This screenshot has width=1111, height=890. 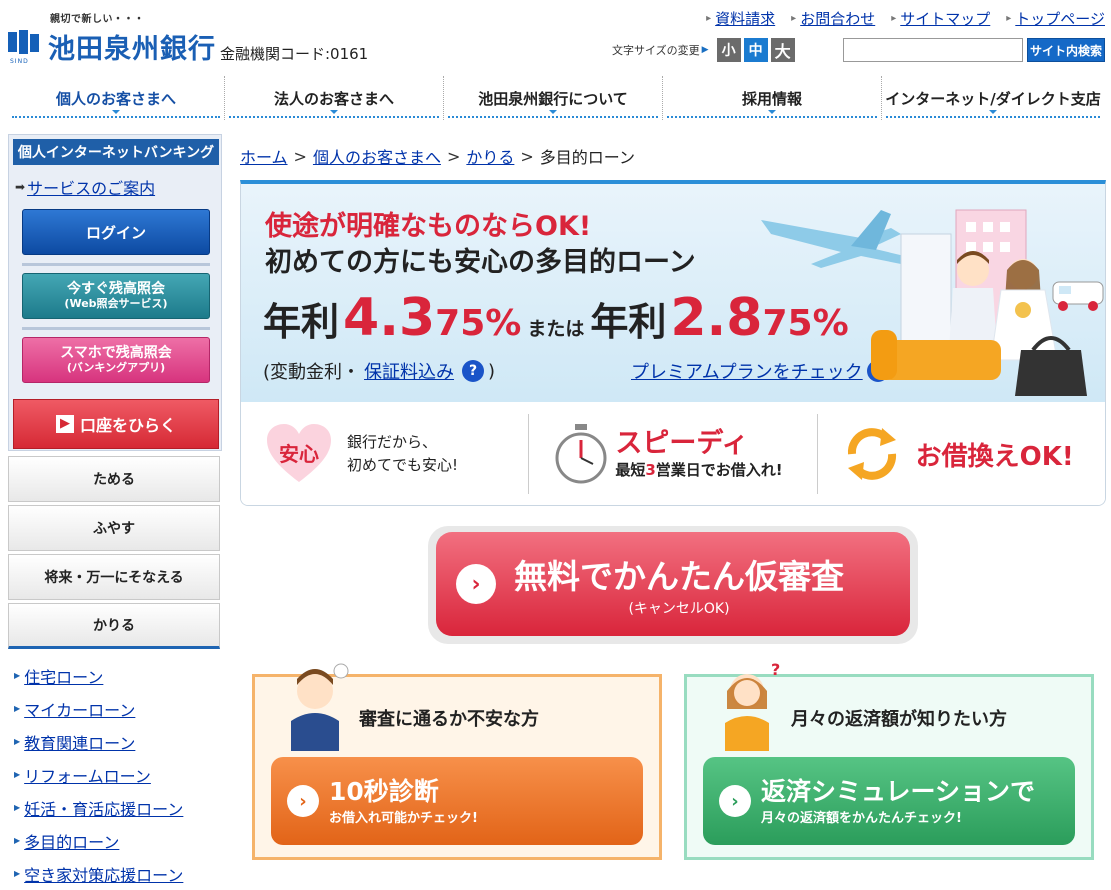 I want to click on rate-label: 年利, so click(x=628, y=322).